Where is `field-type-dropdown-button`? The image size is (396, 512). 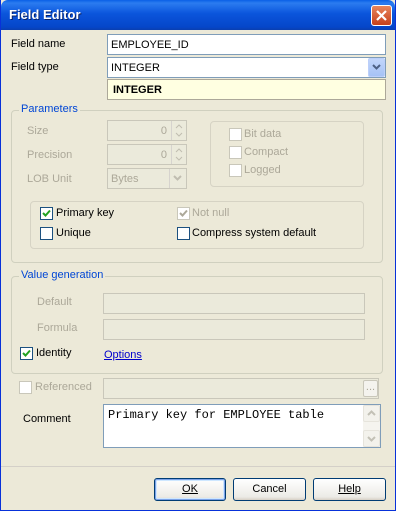 field-type-dropdown-button is located at coordinates (376, 67).